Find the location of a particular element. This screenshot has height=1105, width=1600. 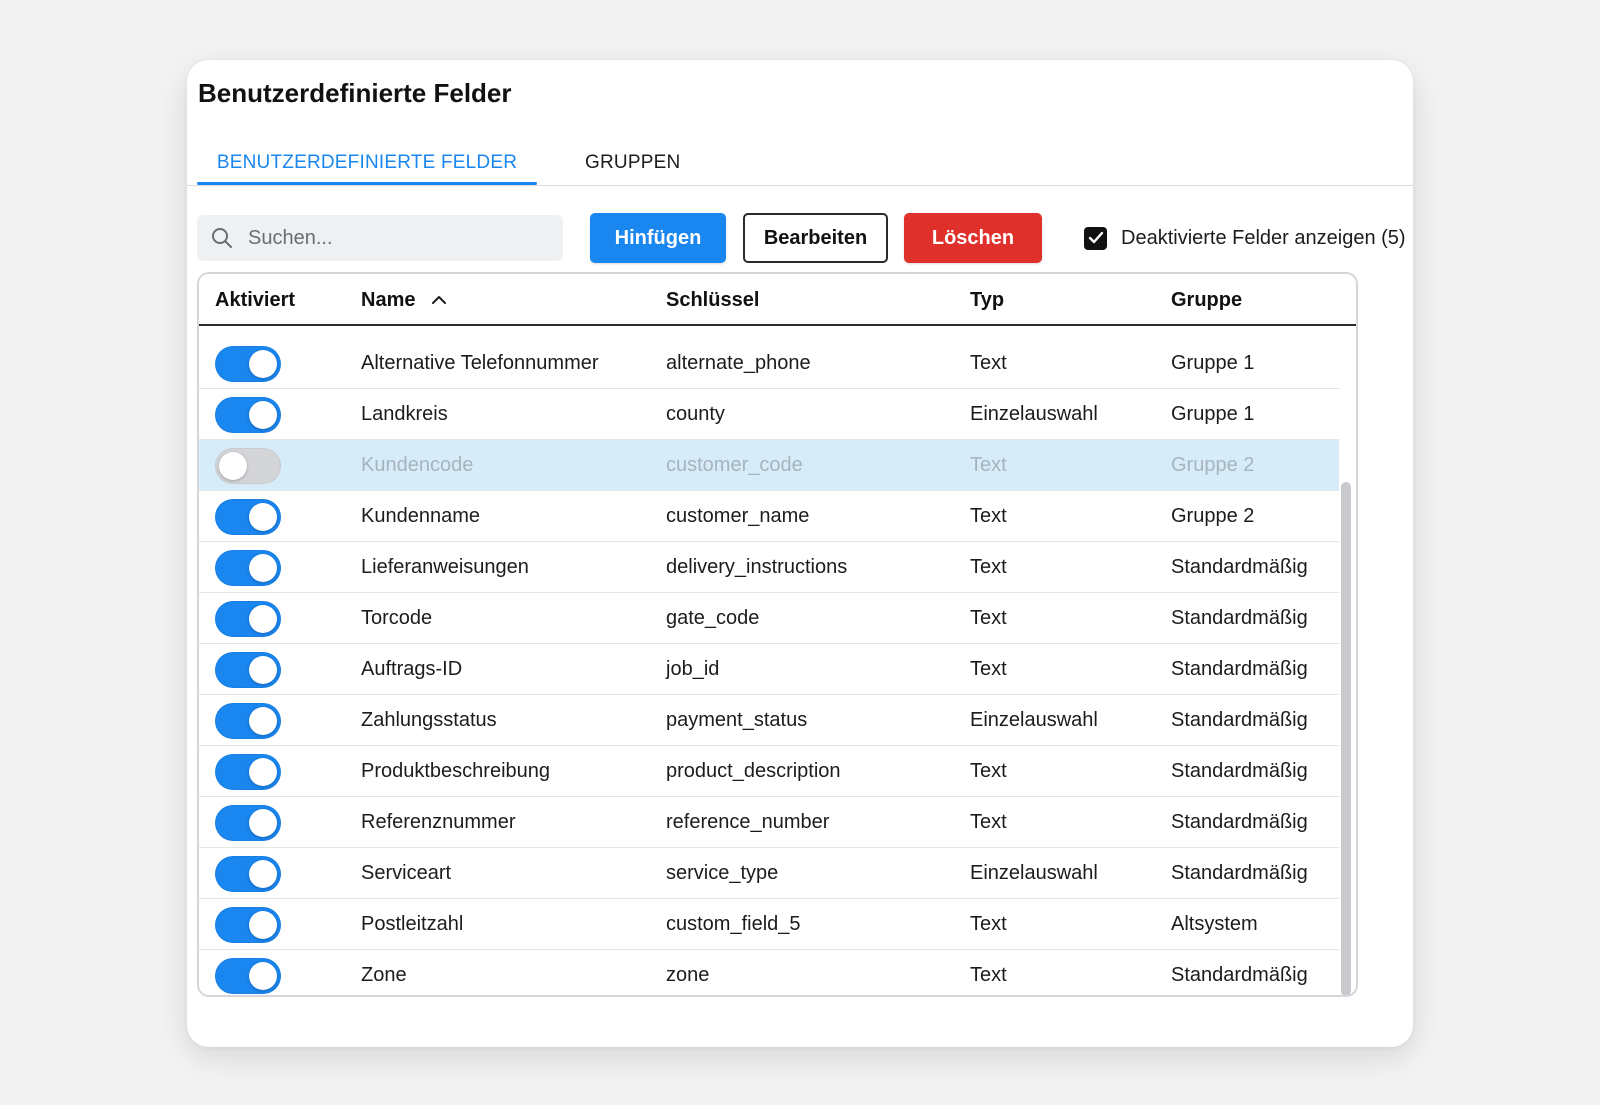

table-row: Auftrags-ID job_id Text Standardmäßig is located at coordinates (769, 669).